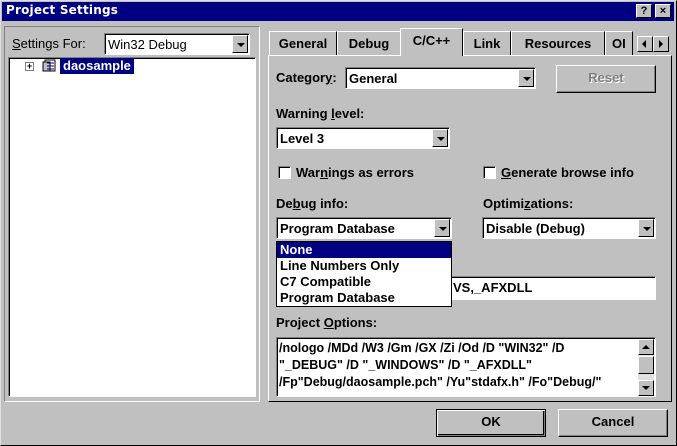 This screenshot has height=446, width=677. I want to click on optimizations-label: Optimizations:, so click(528, 203).